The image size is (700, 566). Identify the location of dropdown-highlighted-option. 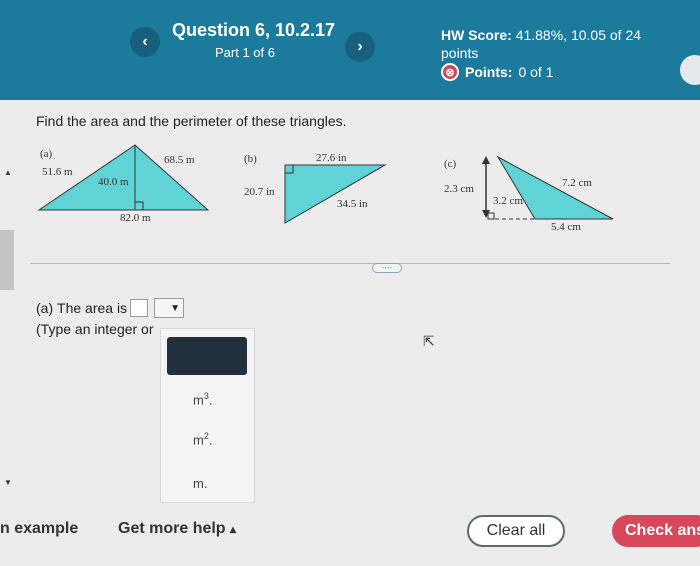
(207, 356).